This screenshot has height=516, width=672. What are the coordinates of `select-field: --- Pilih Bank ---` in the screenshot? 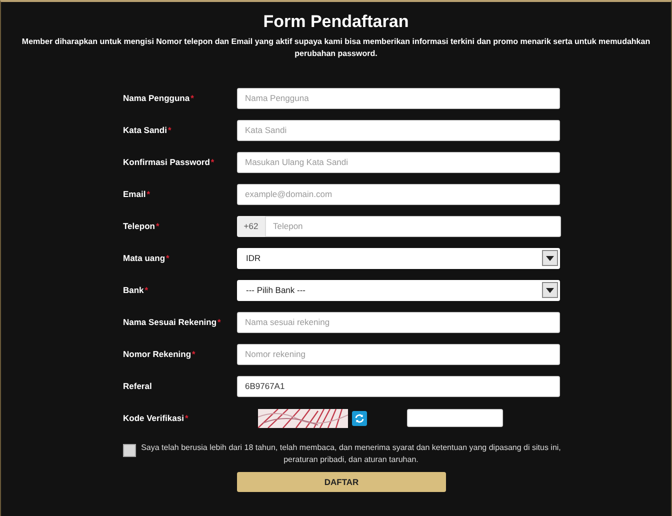 It's located at (398, 290).